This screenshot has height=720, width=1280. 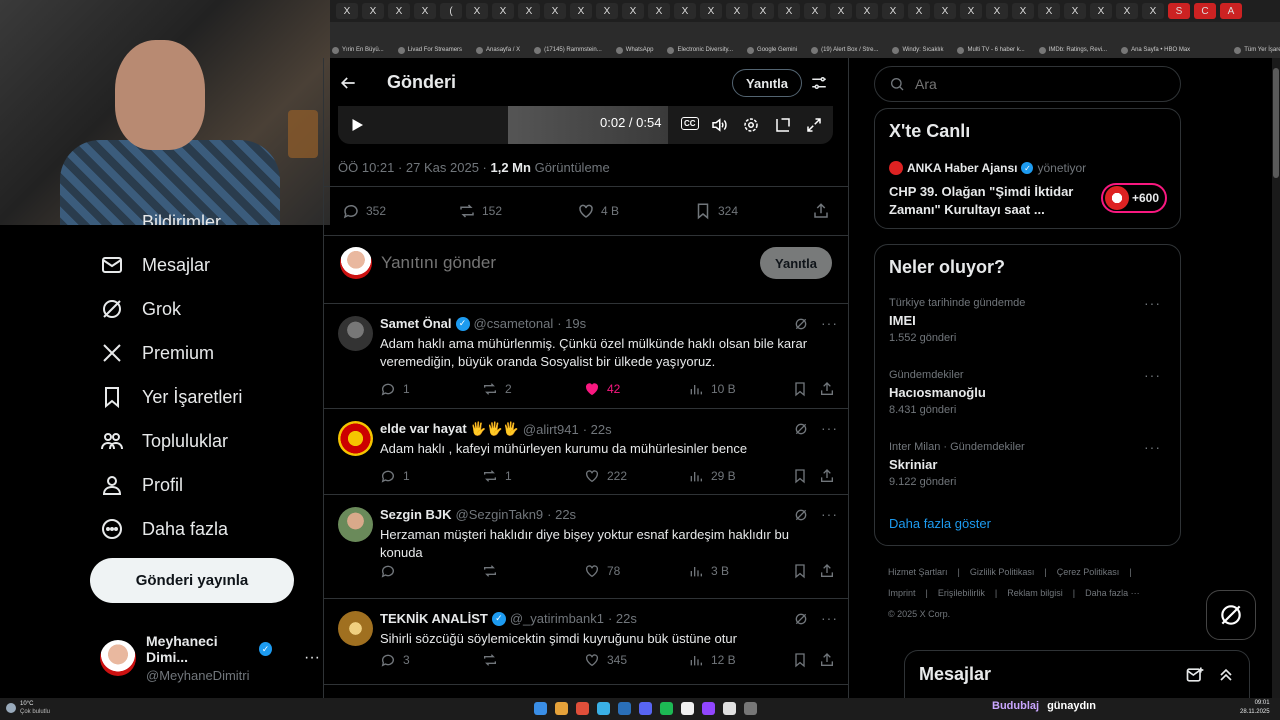 What do you see at coordinates (783, 125) in the screenshot?
I see `dock-icon` at bounding box center [783, 125].